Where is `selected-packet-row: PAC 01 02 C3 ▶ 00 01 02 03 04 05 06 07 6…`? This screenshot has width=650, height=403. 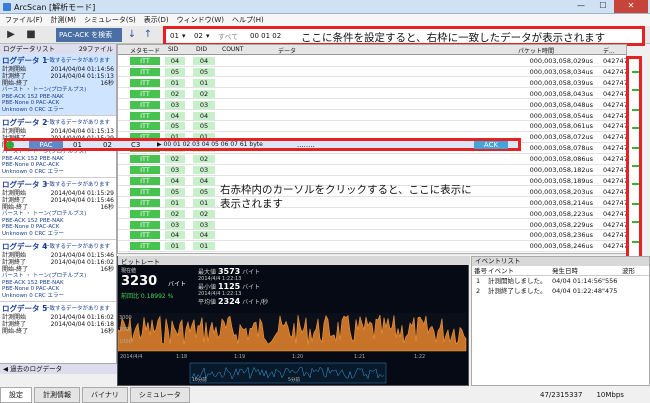 selected-packet-row: PAC 01 02 C3 ▶ 00 01 02 03 04 05 06 07 6… is located at coordinates (262, 144).